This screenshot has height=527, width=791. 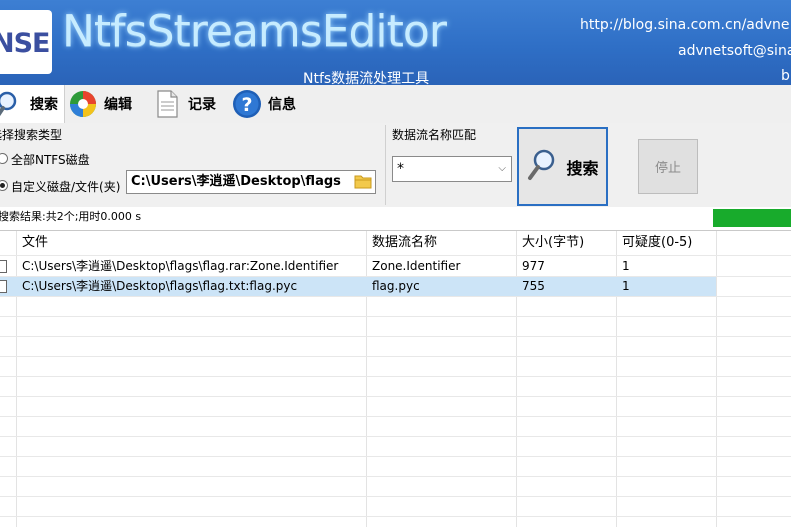 I want to click on tab-edit-label: 编辑, so click(x=118, y=105).